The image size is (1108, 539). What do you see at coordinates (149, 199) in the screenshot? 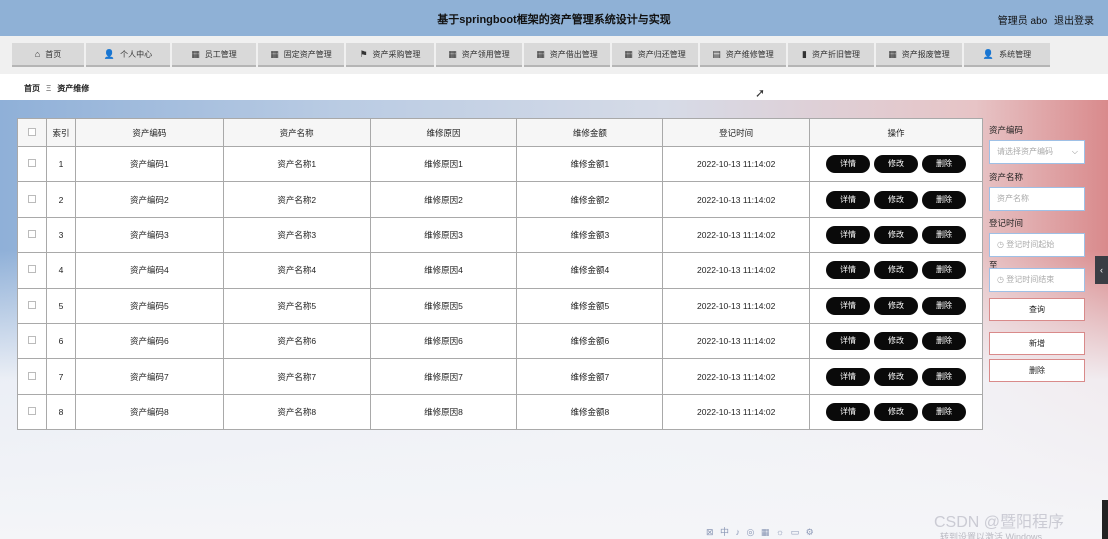
I see `cell-code: 资产编码2` at bounding box center [149, 199].